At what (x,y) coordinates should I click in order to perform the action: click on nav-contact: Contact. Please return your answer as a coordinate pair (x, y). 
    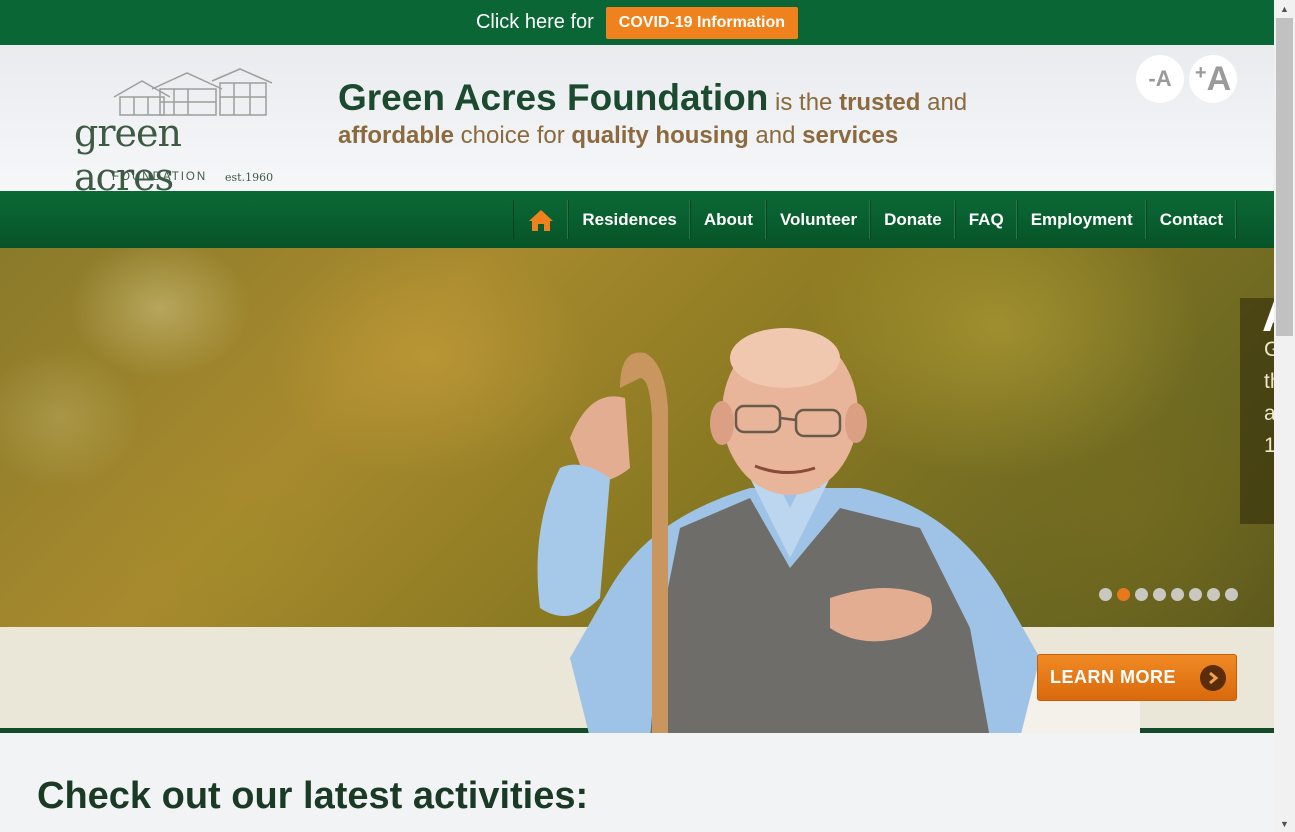
    Looking at the image, I should click on (1192, 219).